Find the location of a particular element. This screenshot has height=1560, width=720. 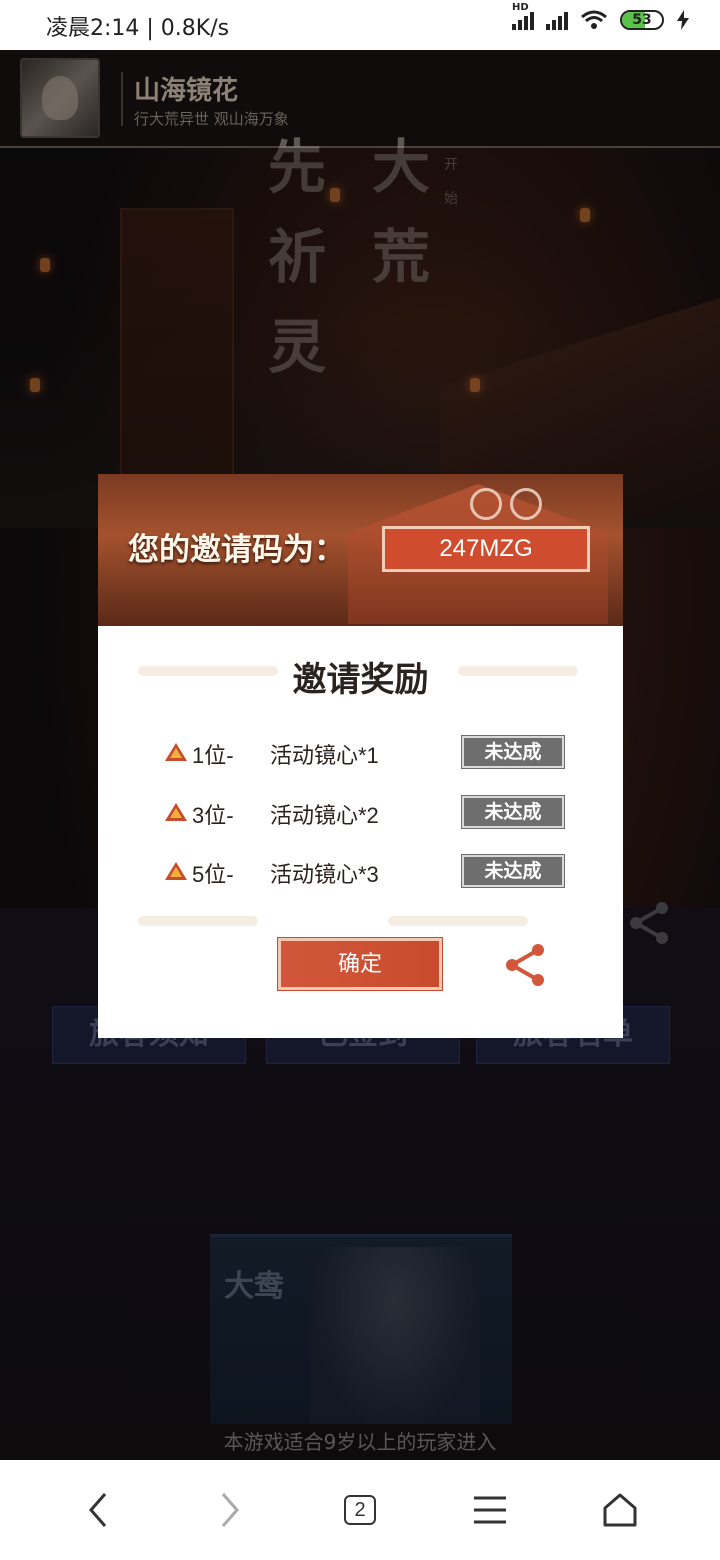

browser-nav-bar: 2 is located at coordinates (360, 1510).